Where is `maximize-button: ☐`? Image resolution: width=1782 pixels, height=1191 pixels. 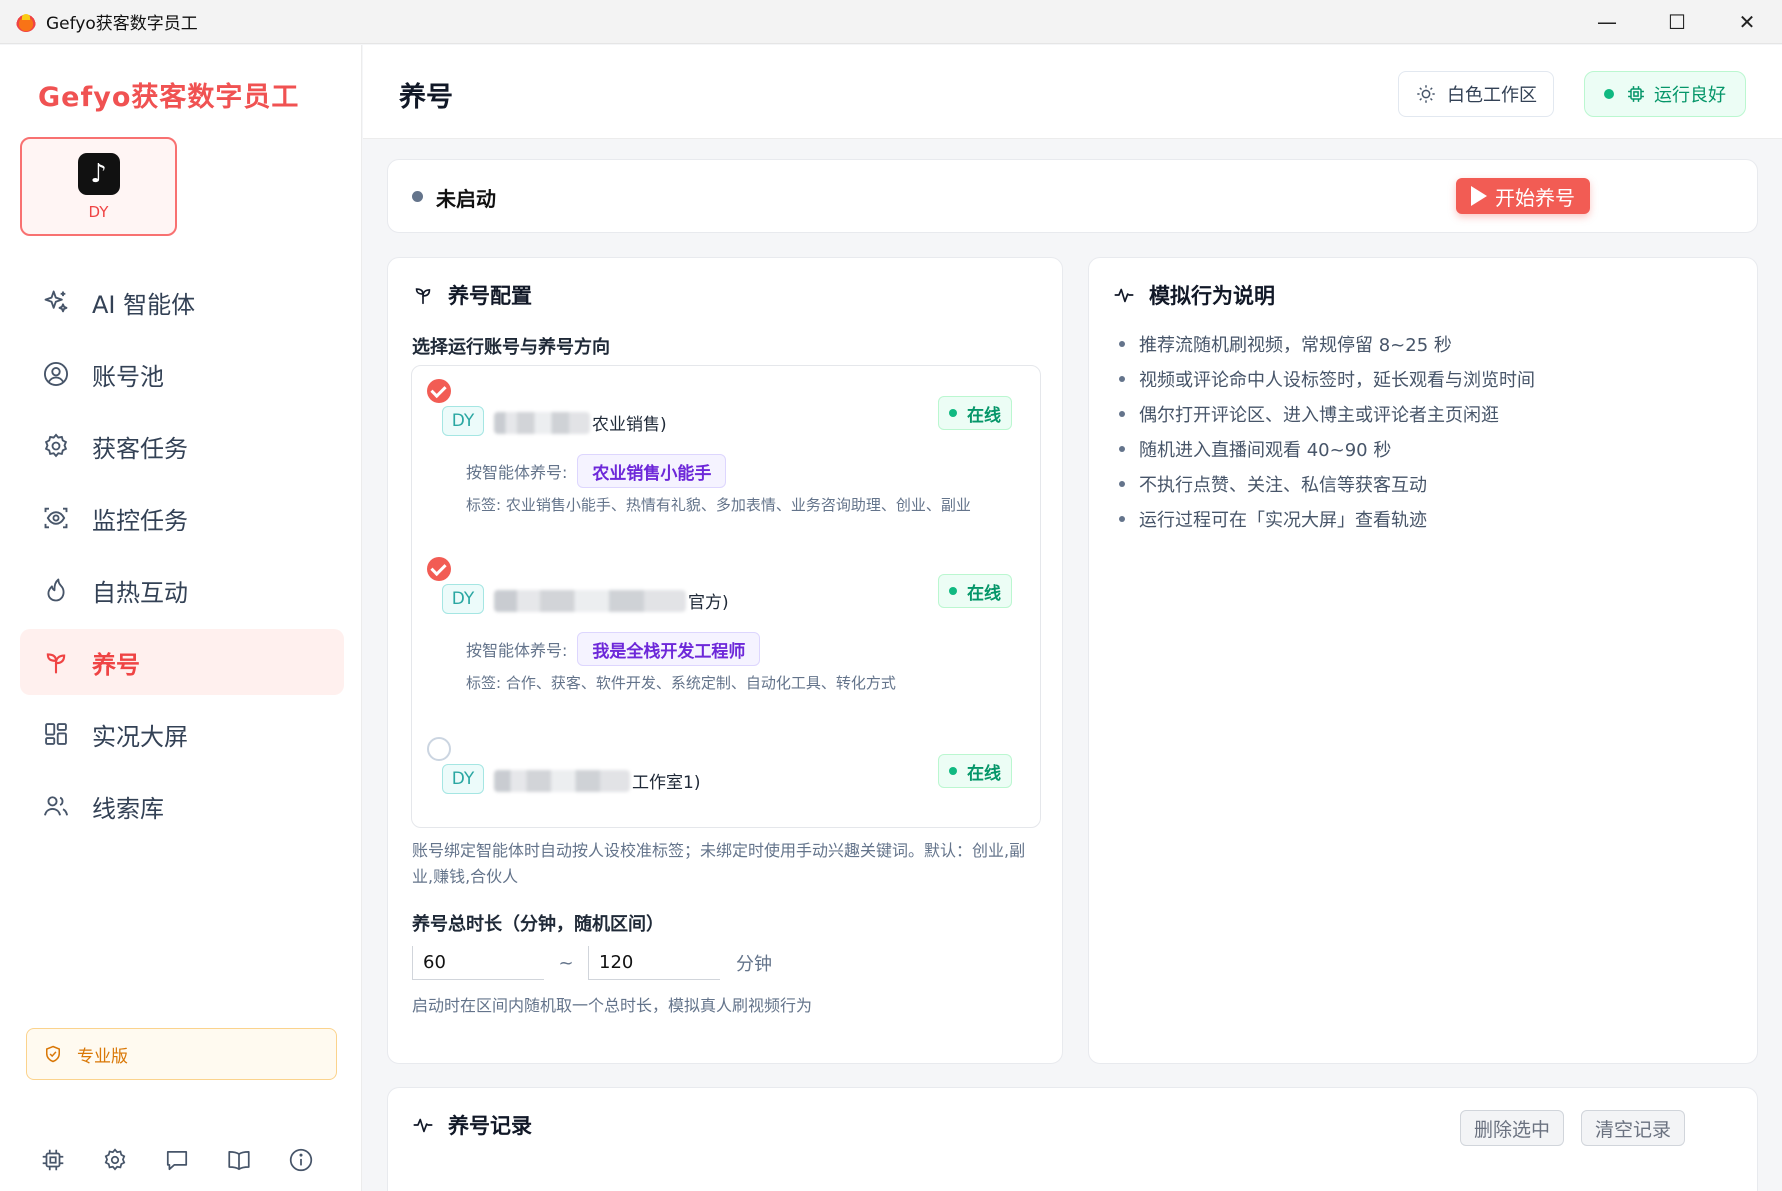 maximize-button: ☐ is located at coordinates (1677, 22).